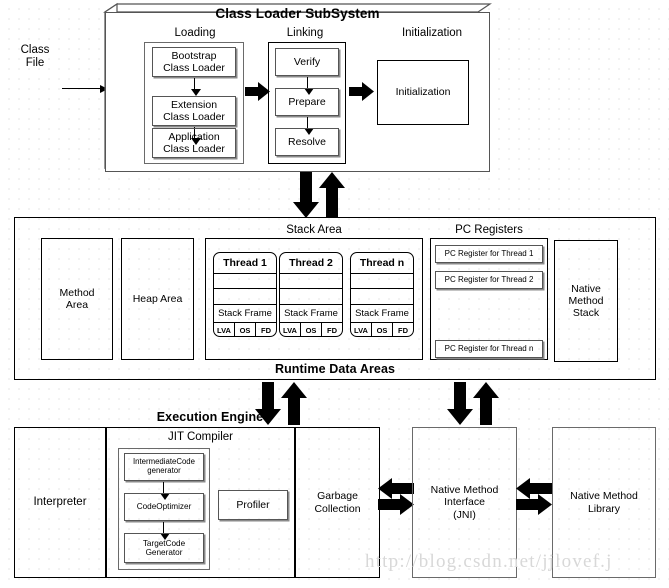 This screenshot has width=669, height=588. I want to click on stack-area-heading: Stack Area, so click(314, 230).